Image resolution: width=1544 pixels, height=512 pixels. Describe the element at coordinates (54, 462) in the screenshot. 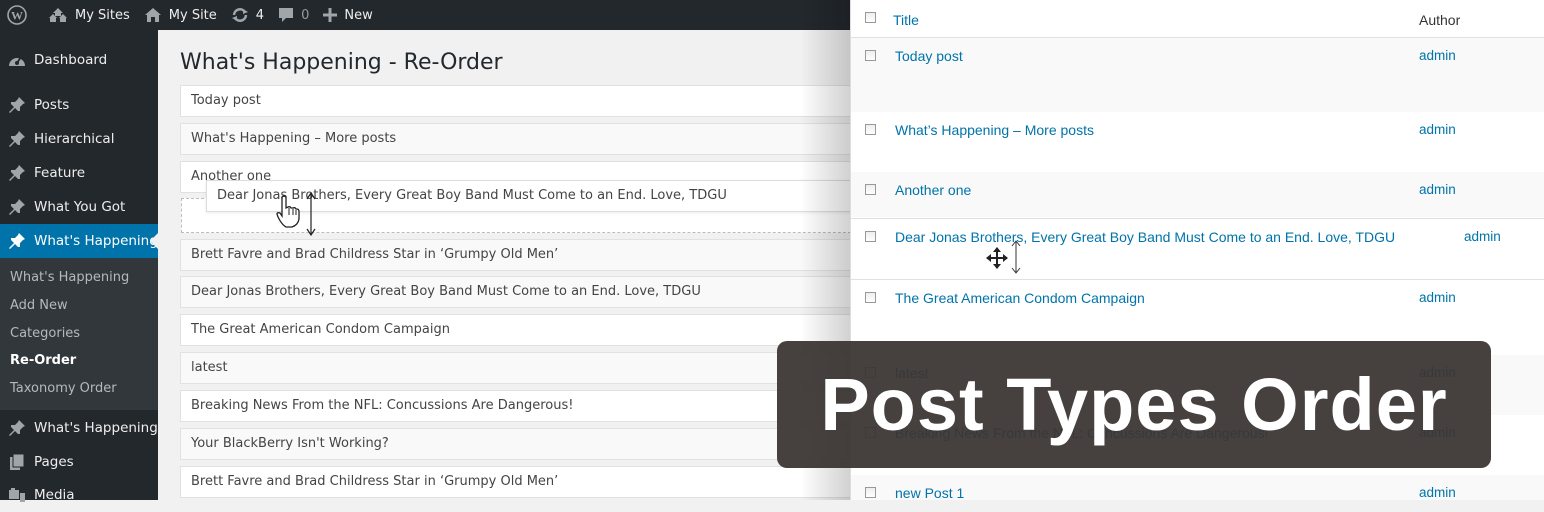

I see `sidebar-item-label: Pages` at that location.